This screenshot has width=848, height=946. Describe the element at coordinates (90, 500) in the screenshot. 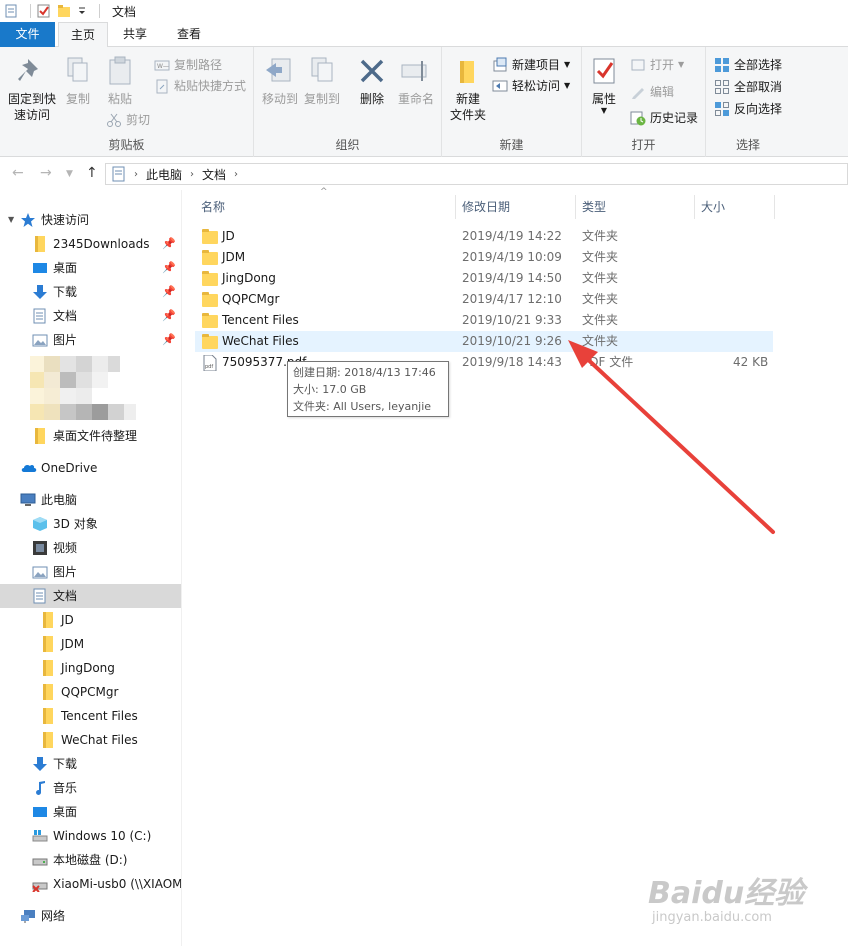

I see `nav-this-pc: 此电脑` at that location.